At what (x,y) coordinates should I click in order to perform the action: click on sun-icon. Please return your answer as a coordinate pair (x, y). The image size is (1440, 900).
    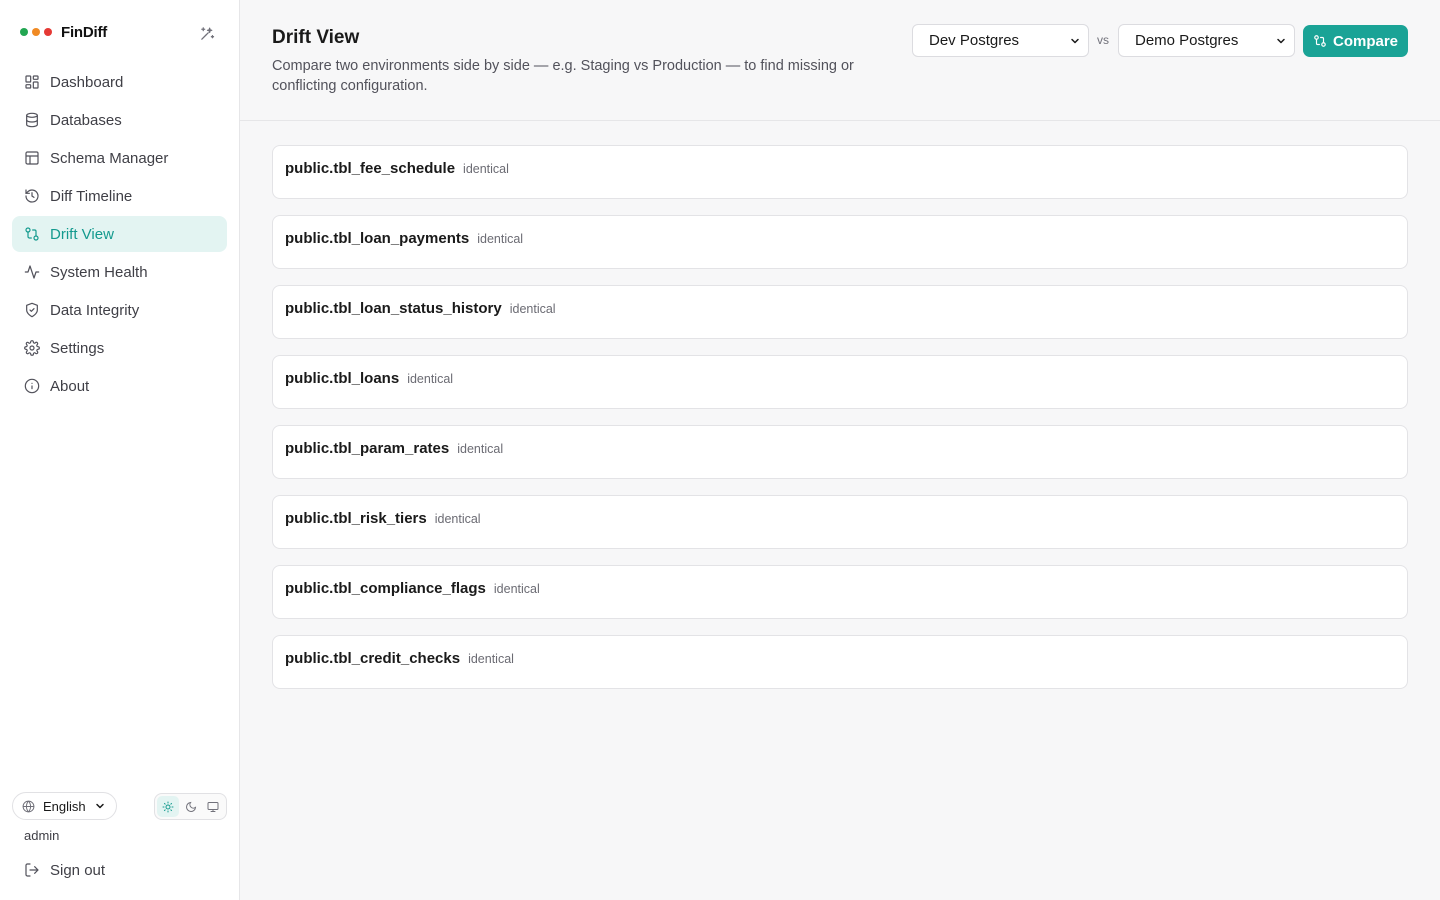
    Looking at the image, I should click on (168, 807).